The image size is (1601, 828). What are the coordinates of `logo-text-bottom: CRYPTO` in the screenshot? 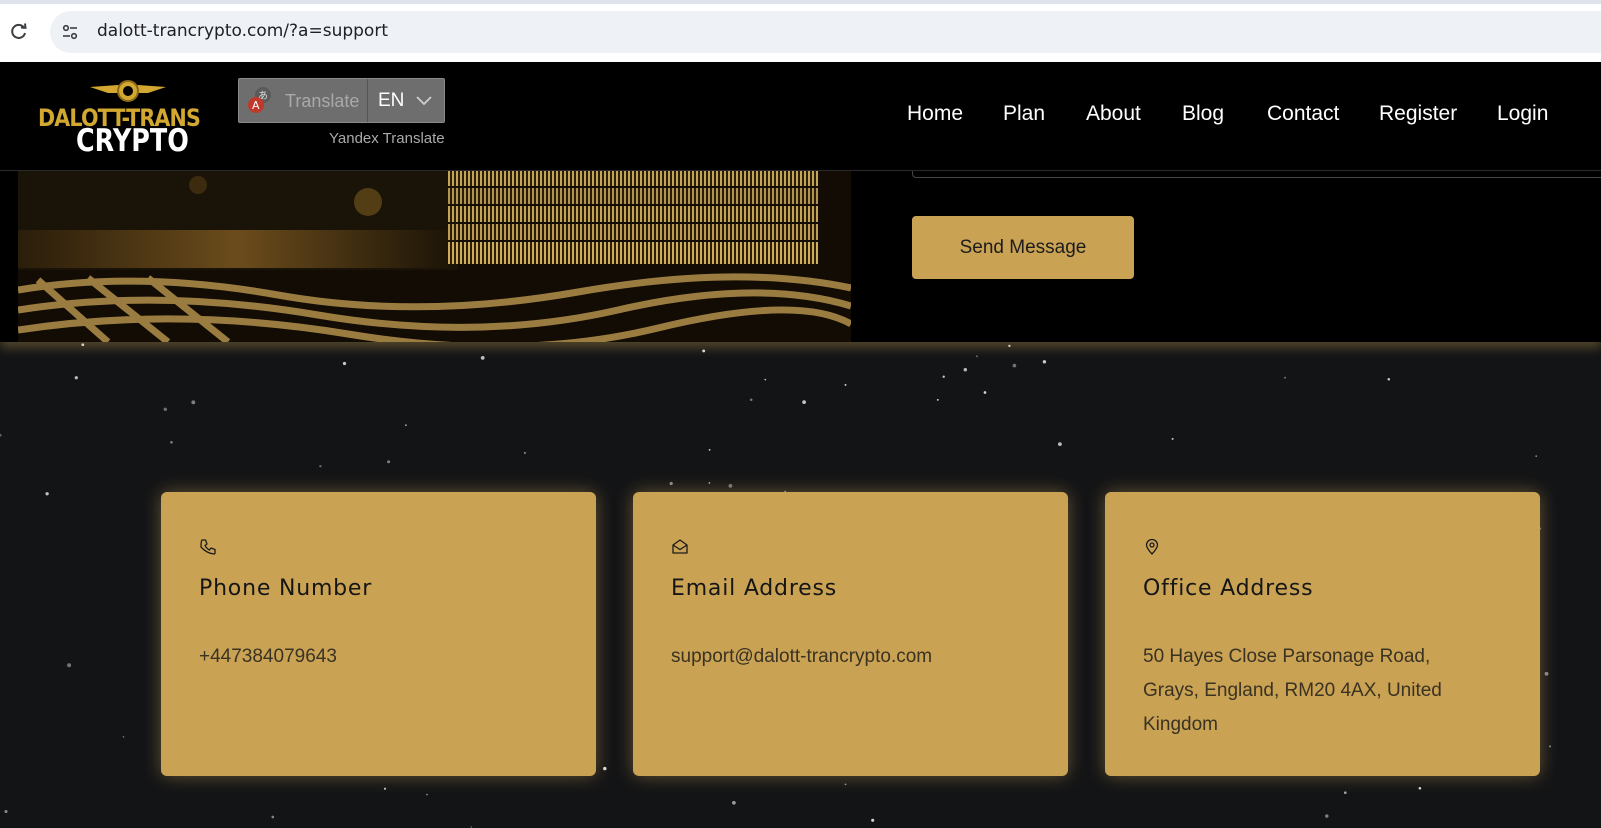 It's located at (132, 141).